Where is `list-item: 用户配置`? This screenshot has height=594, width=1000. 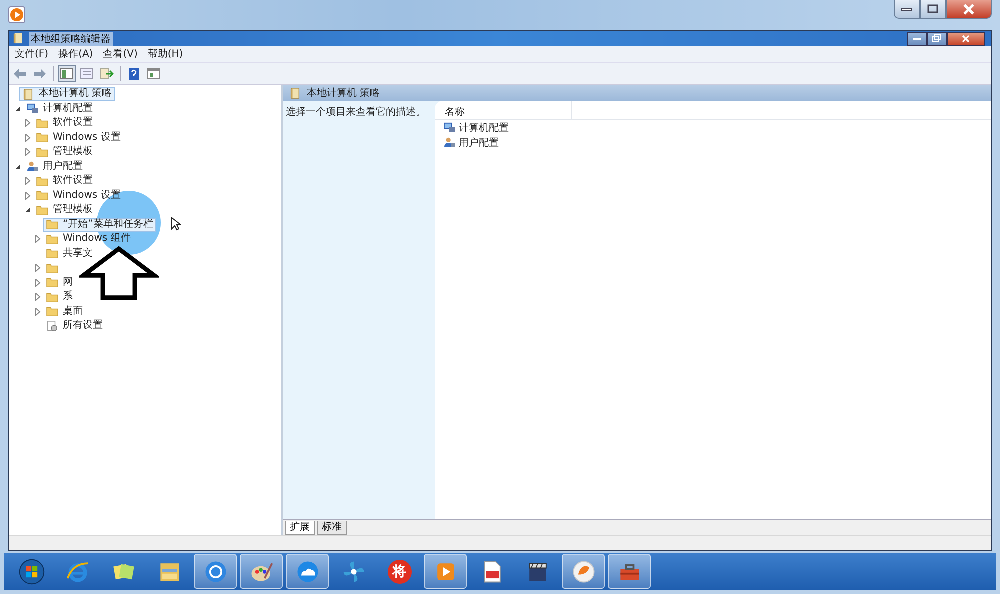 list-item: 用户配置 is located at coordinates (467, 142).